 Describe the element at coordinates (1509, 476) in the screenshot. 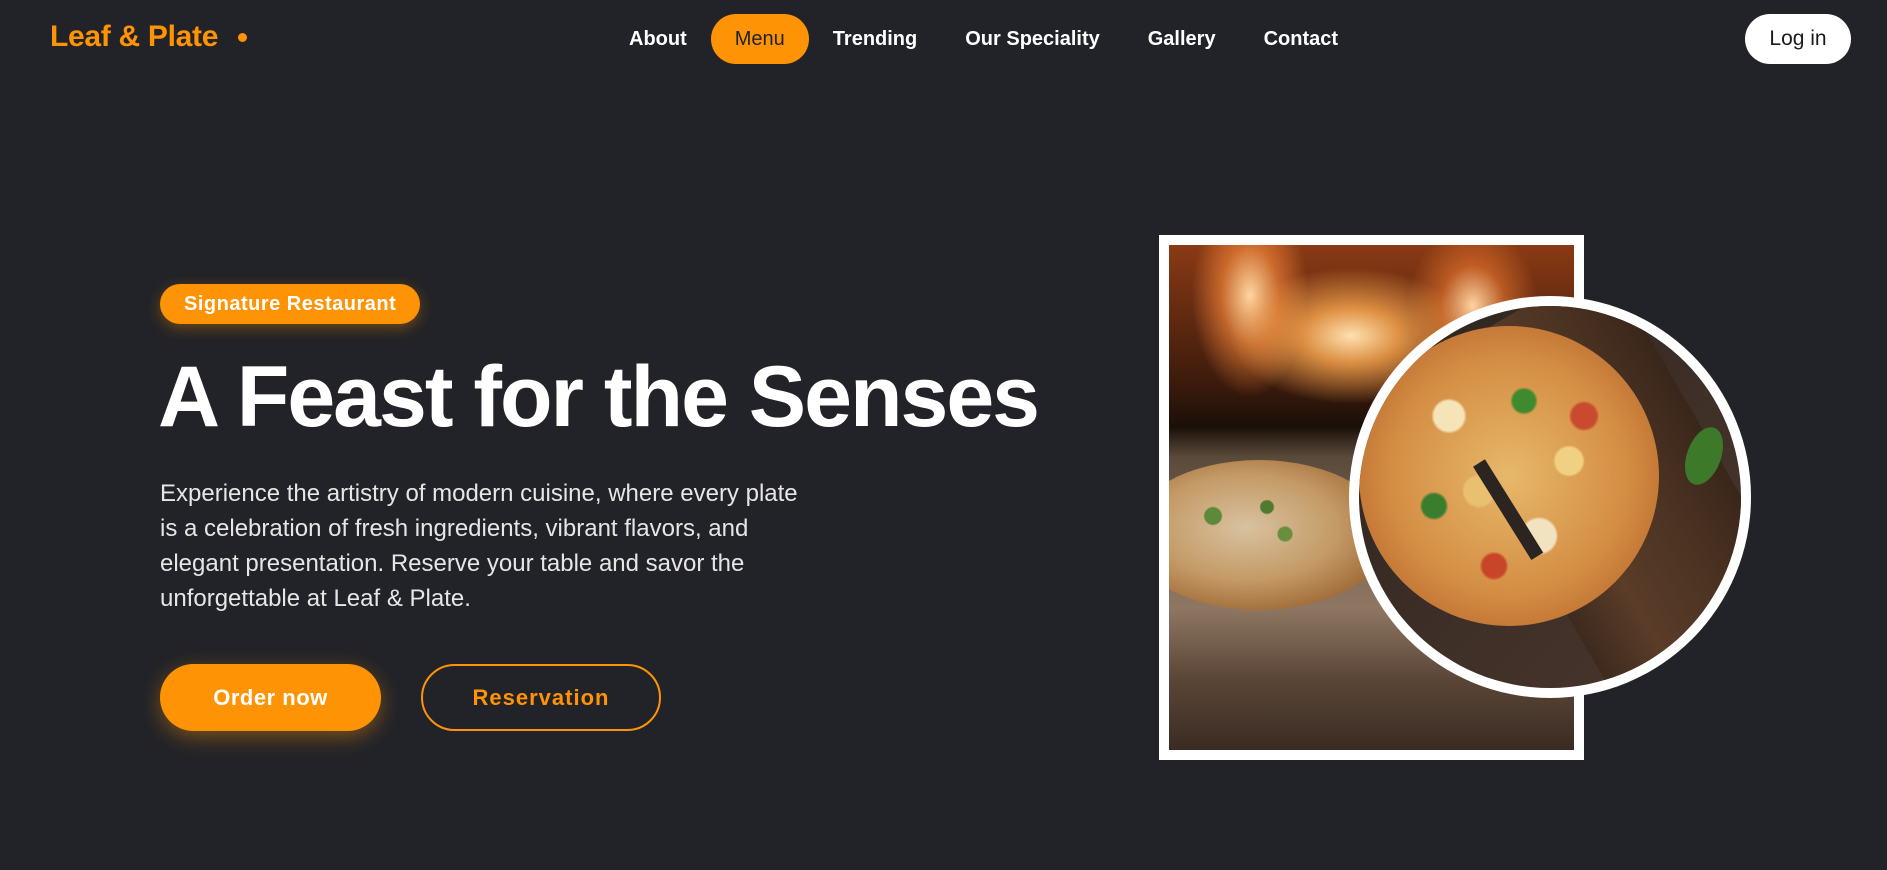

I see `pizza-shape` at that location.